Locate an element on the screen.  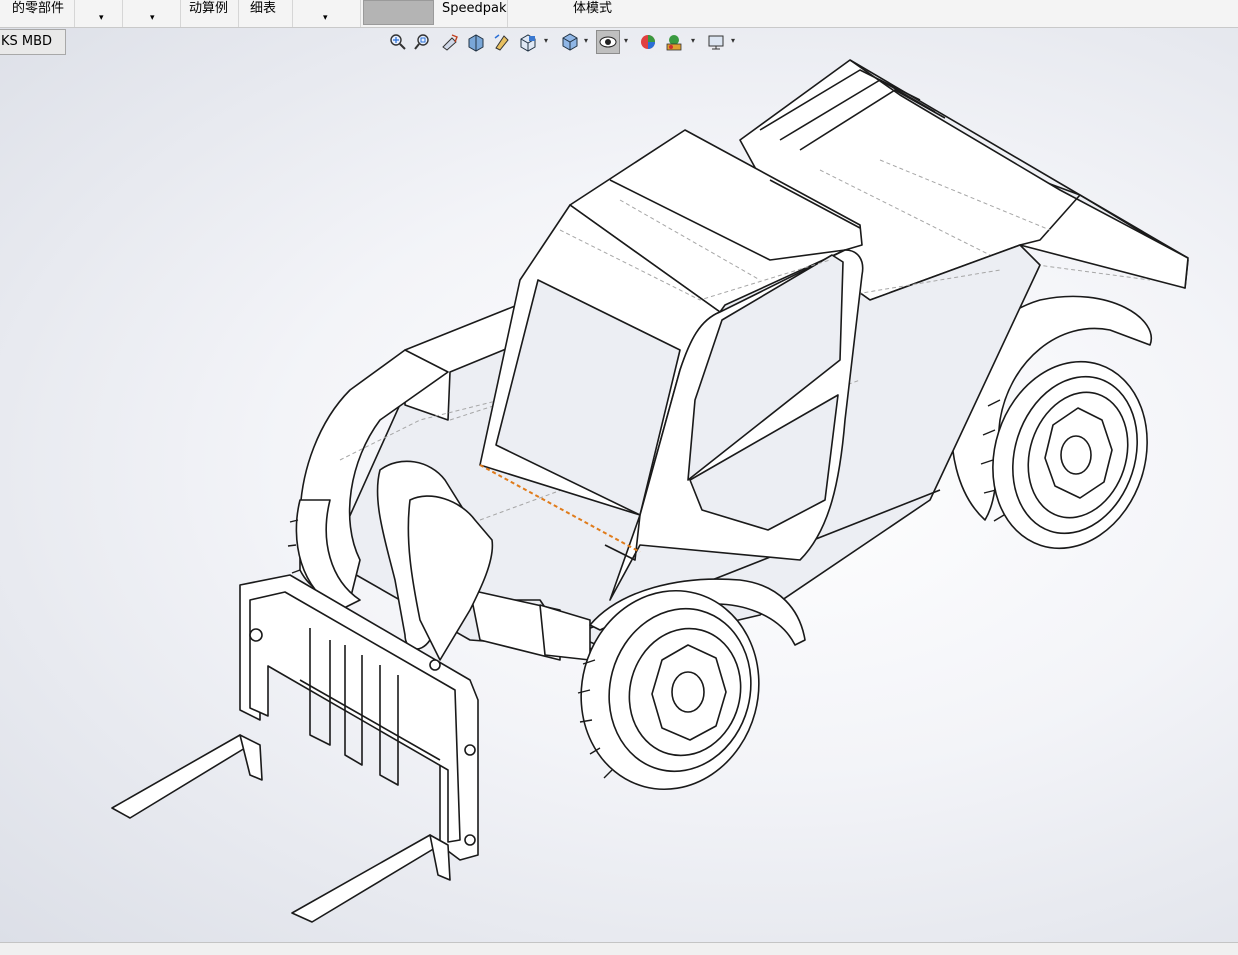
view-orientation-icon is located at coordinates (528, 42).